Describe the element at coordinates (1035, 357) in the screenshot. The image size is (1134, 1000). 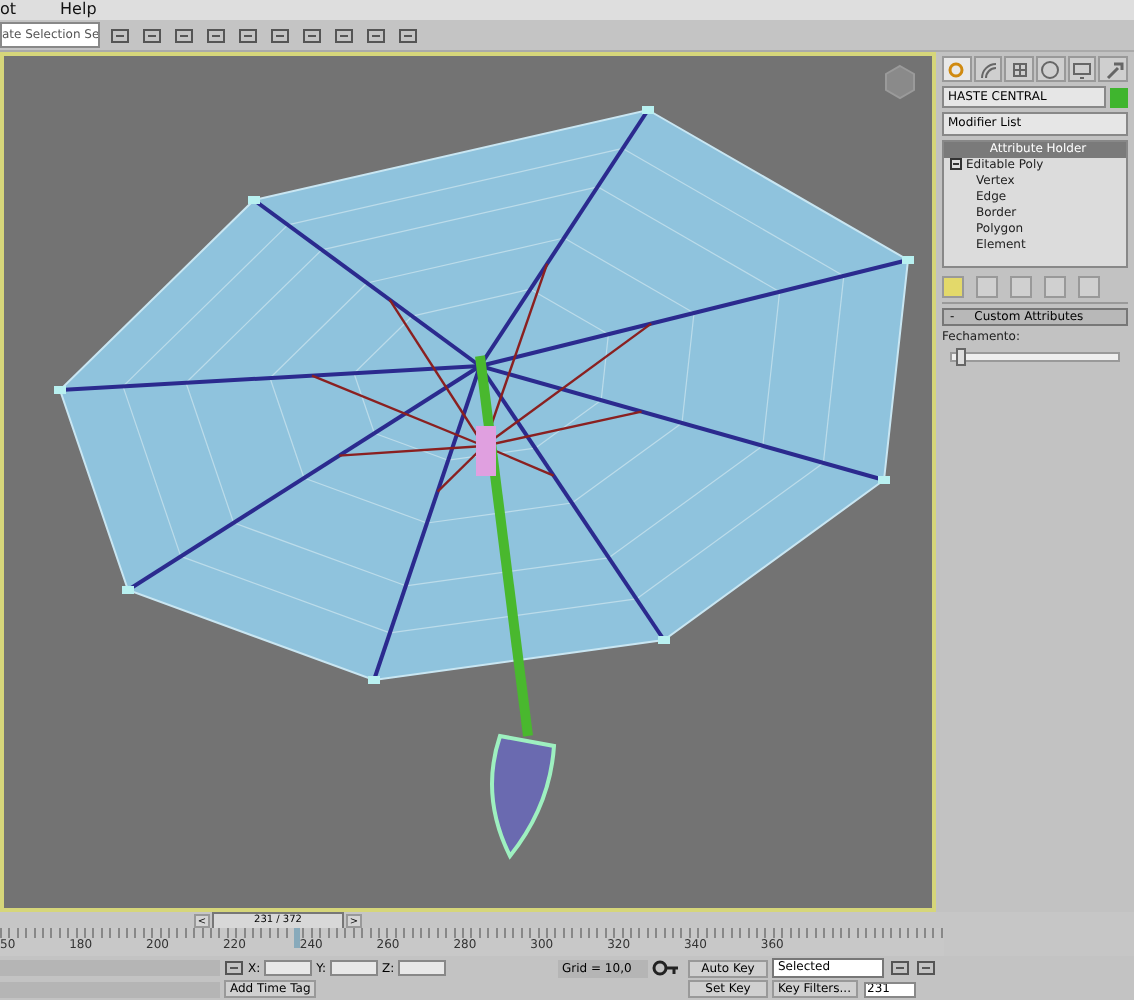
I see `parameter-slider` at that location.